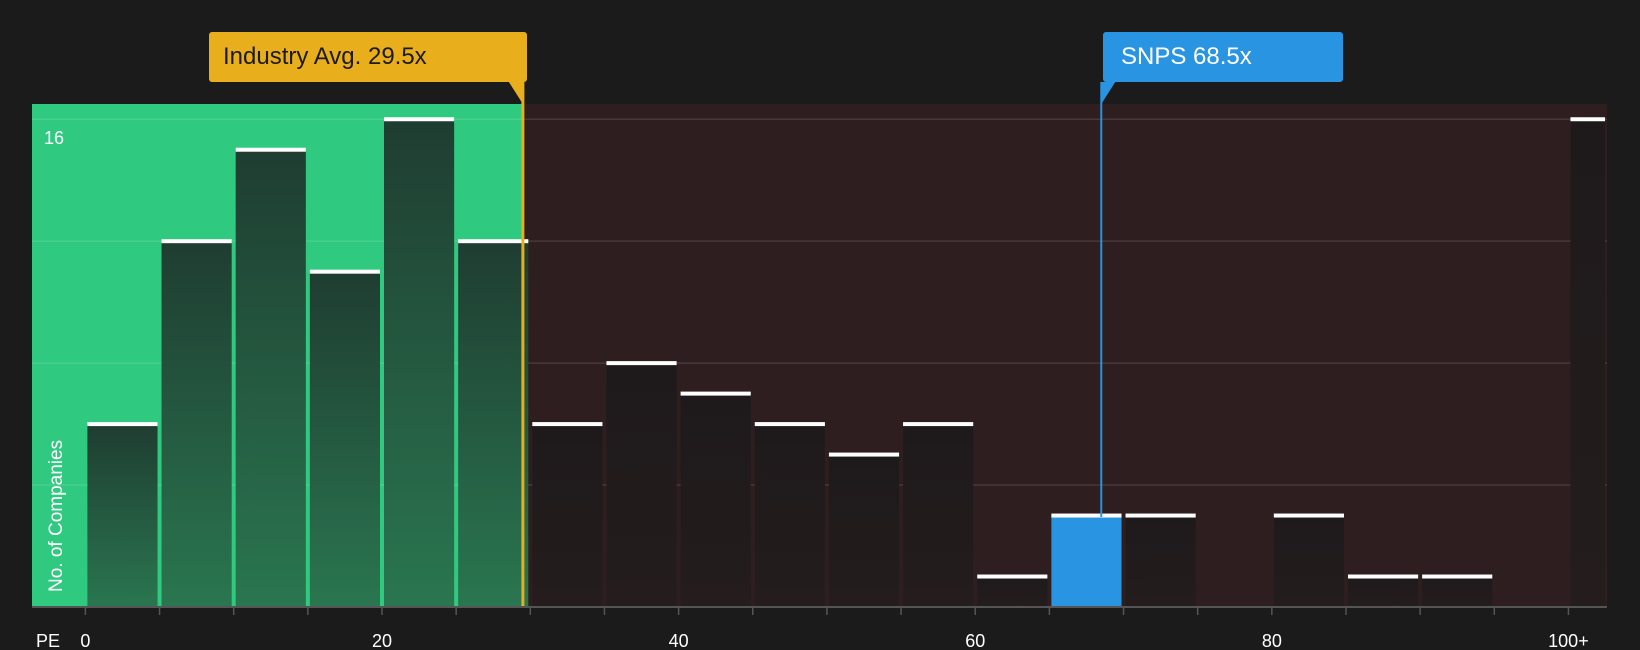 The height and width of the screenshot is (650, 1640). What do you see at coordinates (1223, 57) in the screenshot?
I see `company-pe-callout: SNPS 68.5x` at bounding box center [1223, 57].